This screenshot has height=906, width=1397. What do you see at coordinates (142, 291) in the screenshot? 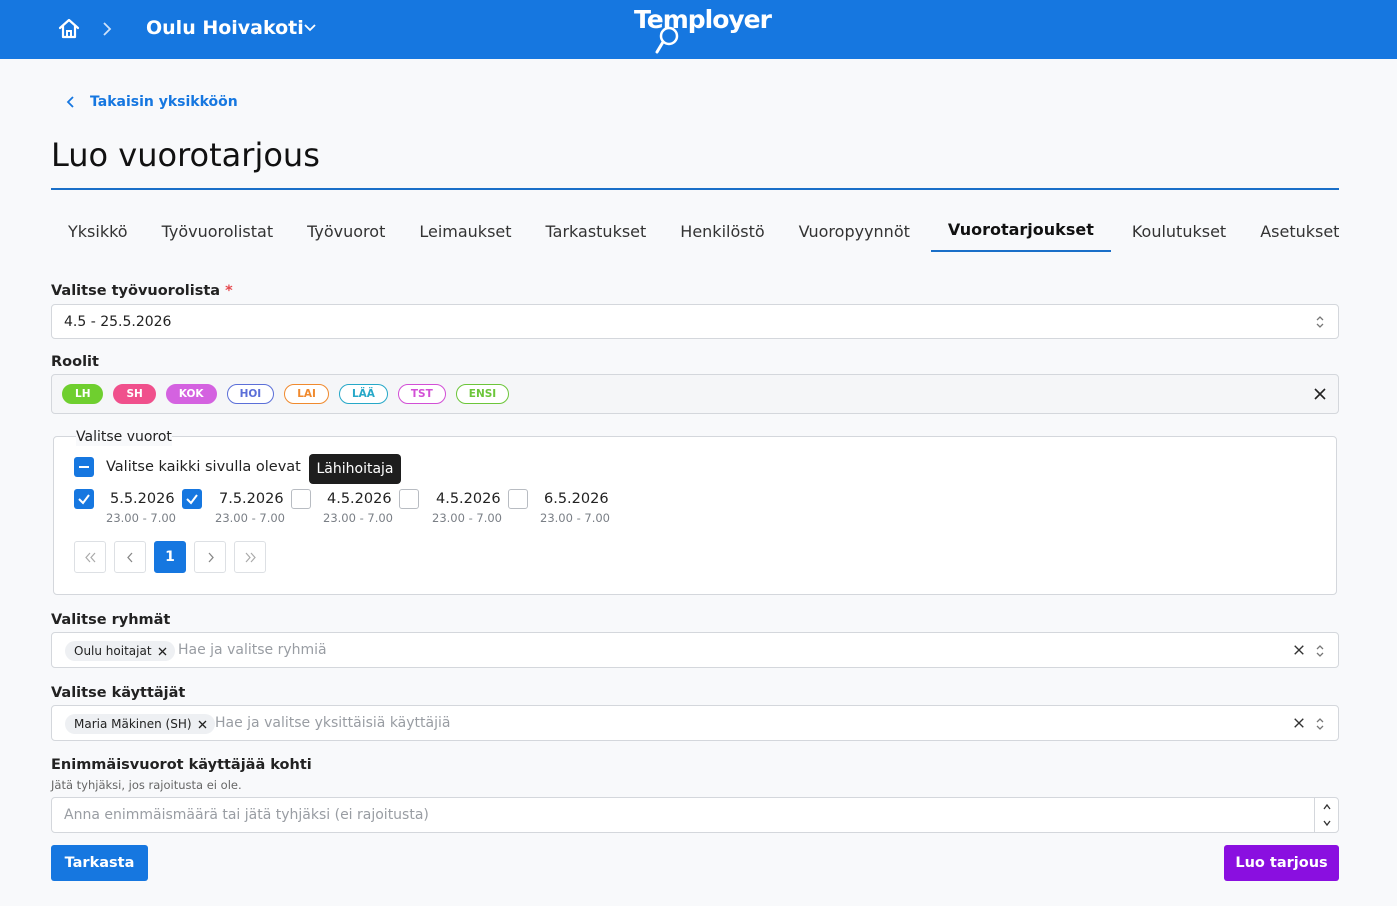
I see `shiftlist-label: Valitse työvuorolista *` at bounding box center [142, 291].